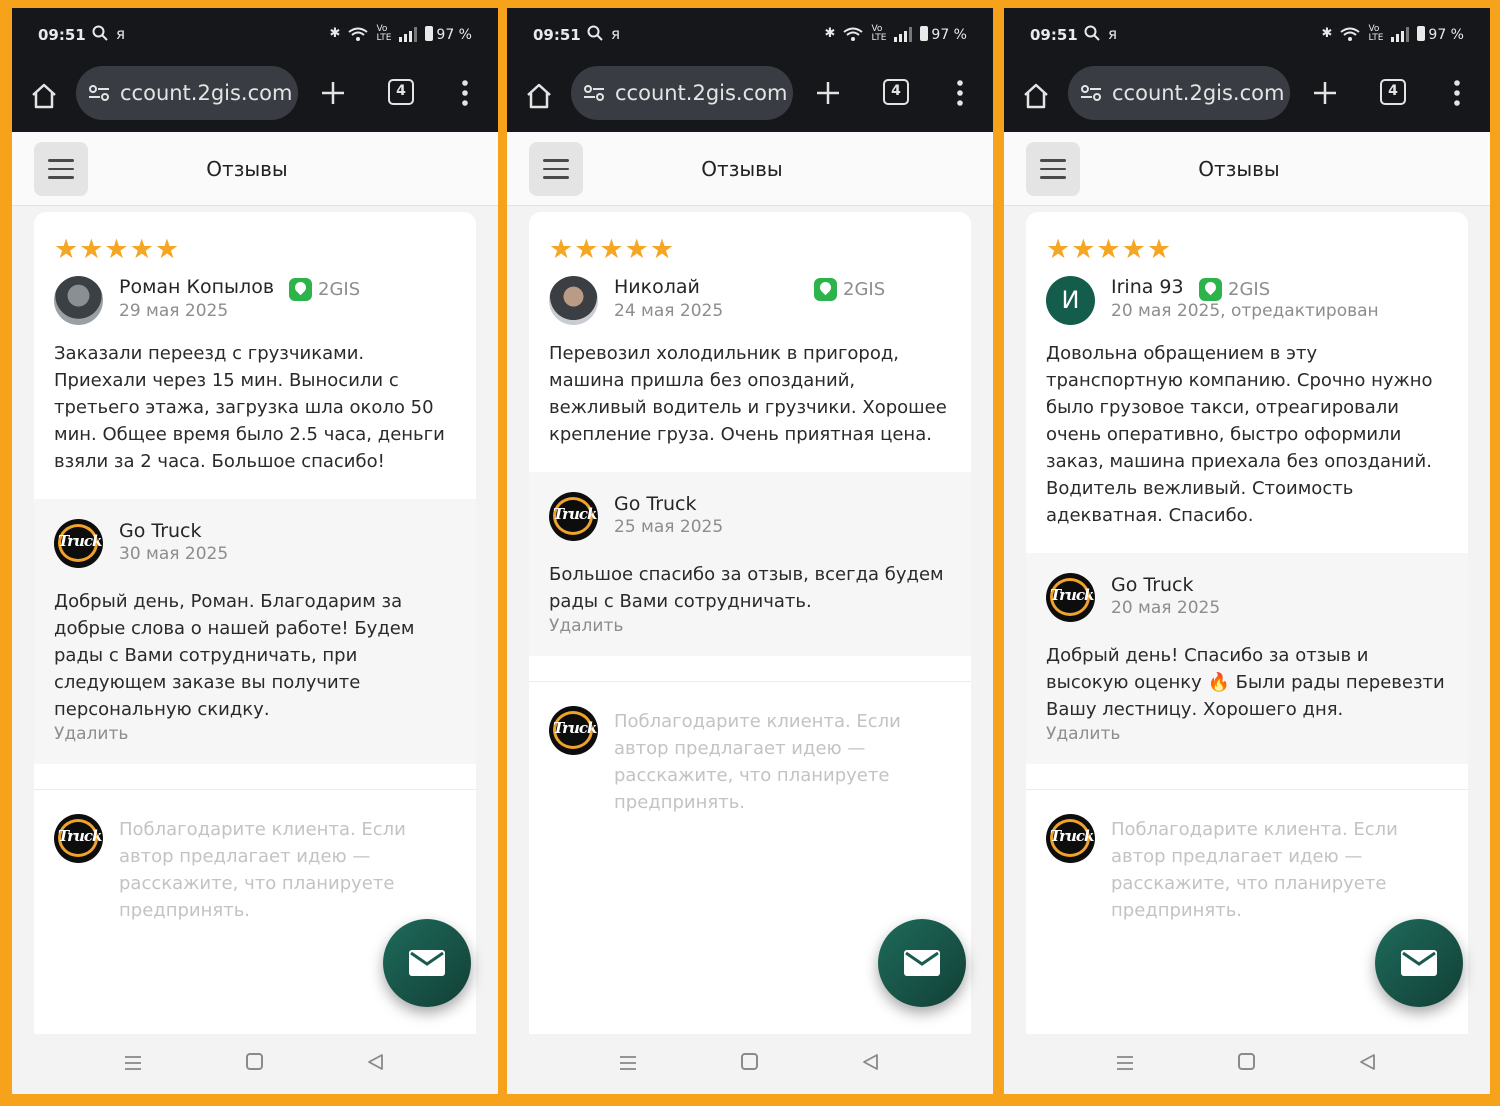 The height and width of the screenshot is (1106, 1500). What do you see at coordinates (401, 34) in the screenshot?
I see `status-indicators: ✱ Vo LTE 97 %` at bounding box center [401, 34].